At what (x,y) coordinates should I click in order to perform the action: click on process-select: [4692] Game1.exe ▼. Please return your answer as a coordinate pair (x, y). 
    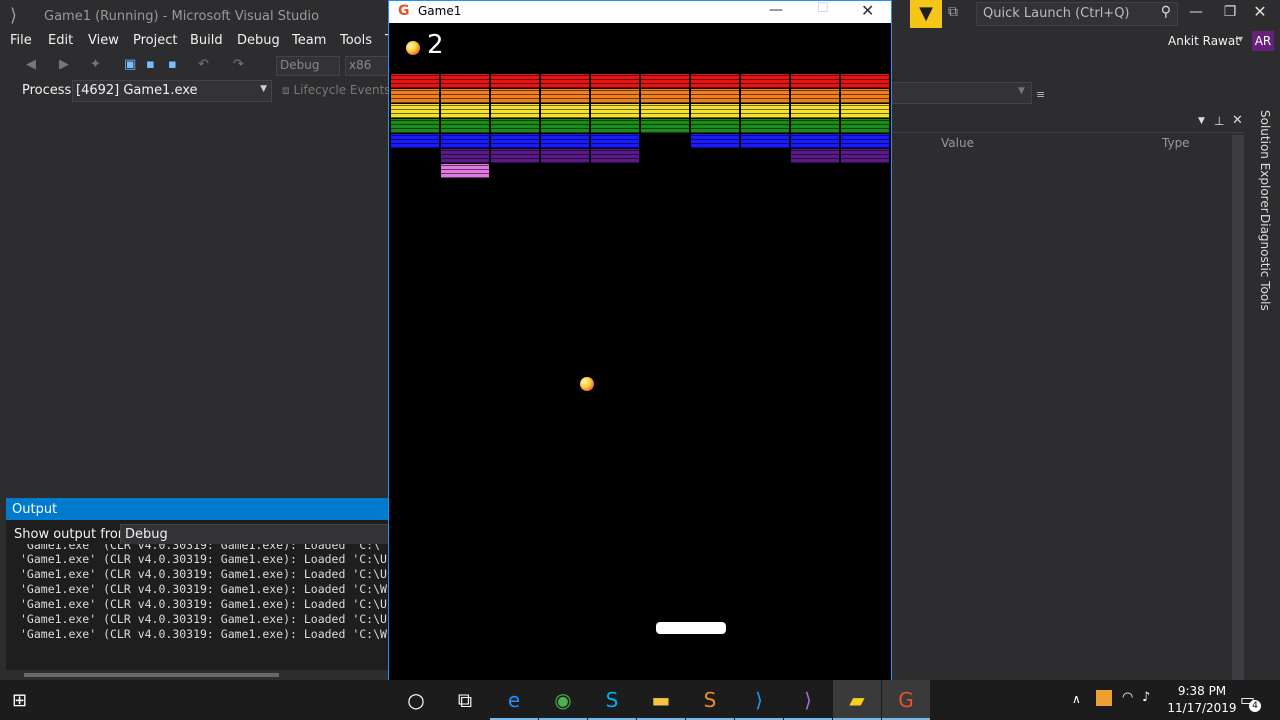
    Looking at the image, I should click on (172, 91).